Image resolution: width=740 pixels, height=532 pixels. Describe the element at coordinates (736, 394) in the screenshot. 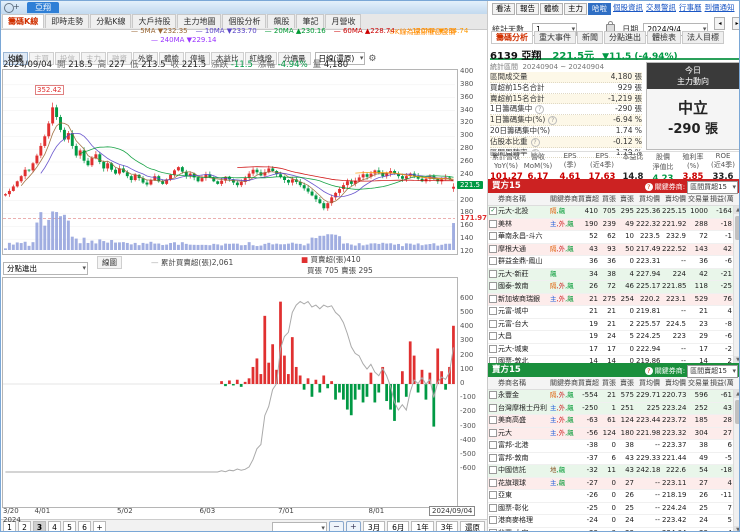

I see `scroll-up-icon: ▲` at that location.